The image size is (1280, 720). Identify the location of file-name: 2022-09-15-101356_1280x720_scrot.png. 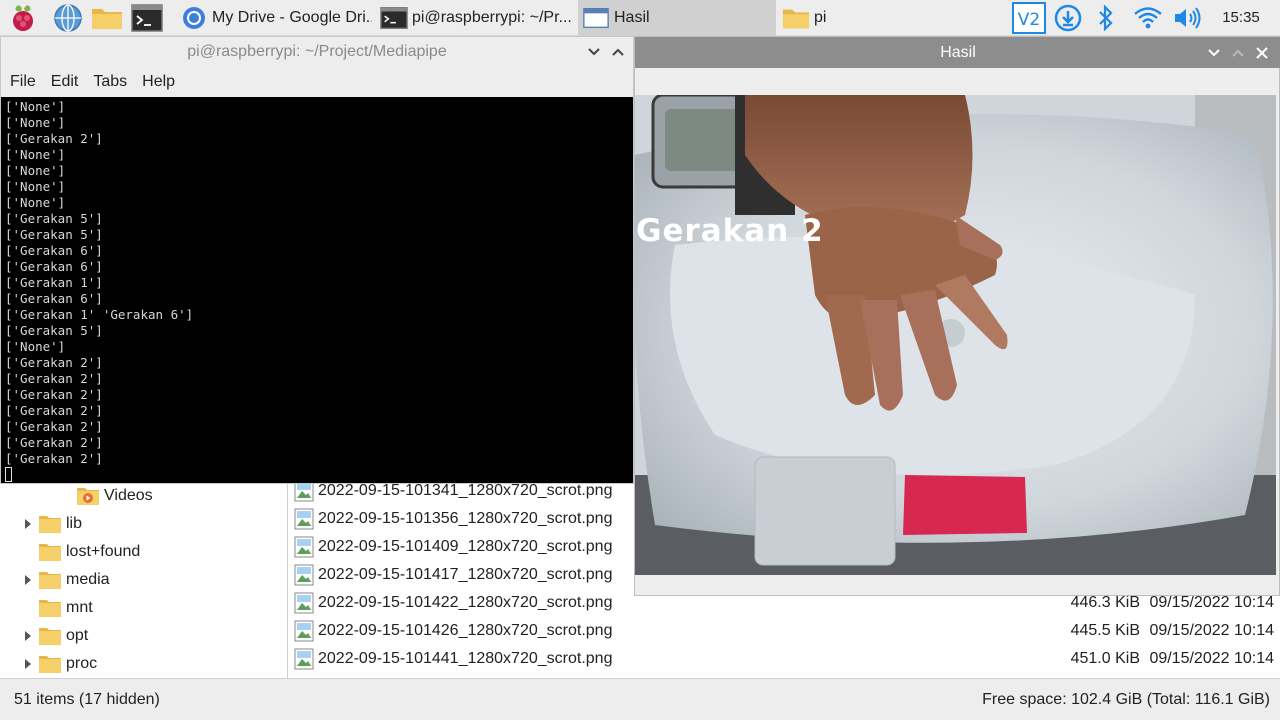
(465, 518).